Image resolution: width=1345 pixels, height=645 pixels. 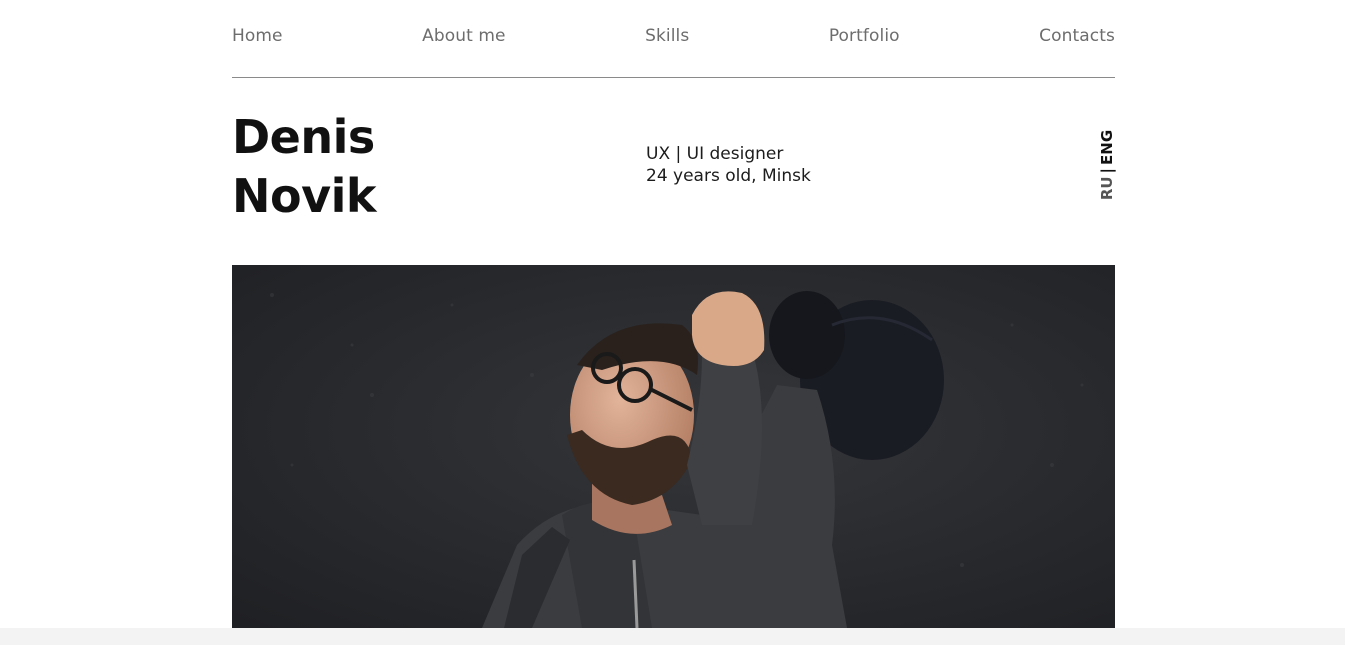 I want to click on page-title: Denis Novik, so click(x=304, y=167).